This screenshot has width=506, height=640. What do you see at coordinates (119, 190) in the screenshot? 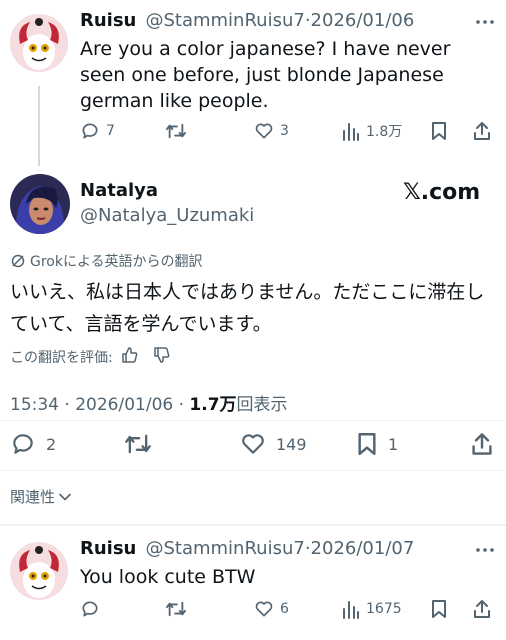
I see `author-name: Natalya` at bounding box center [119, 190].